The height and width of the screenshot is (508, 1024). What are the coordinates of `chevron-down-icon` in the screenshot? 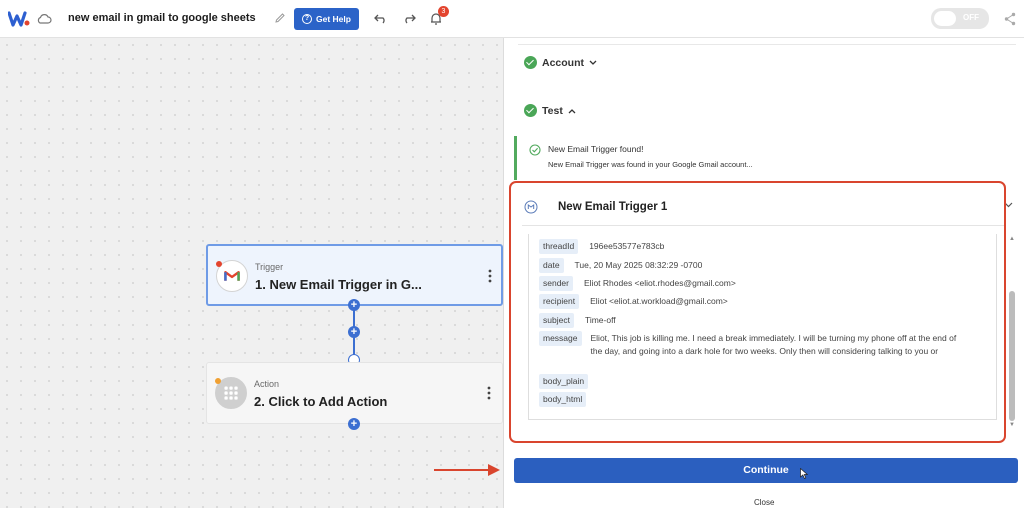 It's located at (593, 62).